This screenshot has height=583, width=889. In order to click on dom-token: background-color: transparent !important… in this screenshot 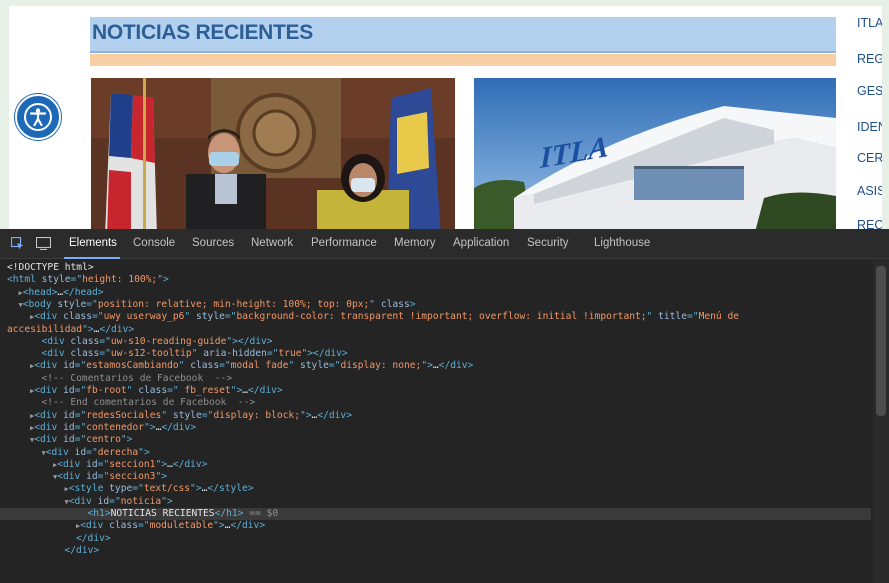, I will do `click(441, 317)`.